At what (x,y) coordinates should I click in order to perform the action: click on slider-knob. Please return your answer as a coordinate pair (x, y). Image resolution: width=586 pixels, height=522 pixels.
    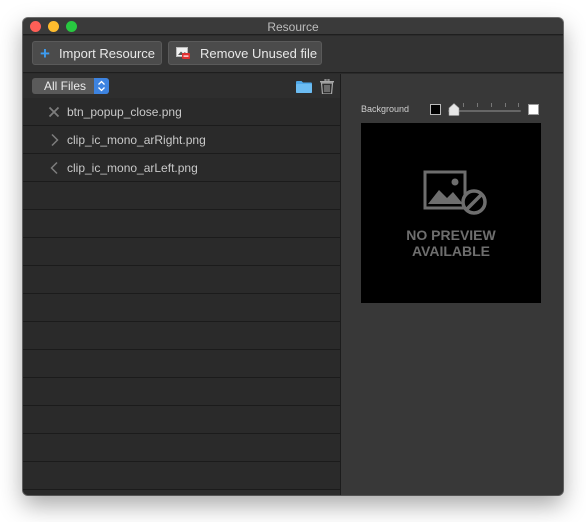
    Looking at the image, I should click on (454, 109).